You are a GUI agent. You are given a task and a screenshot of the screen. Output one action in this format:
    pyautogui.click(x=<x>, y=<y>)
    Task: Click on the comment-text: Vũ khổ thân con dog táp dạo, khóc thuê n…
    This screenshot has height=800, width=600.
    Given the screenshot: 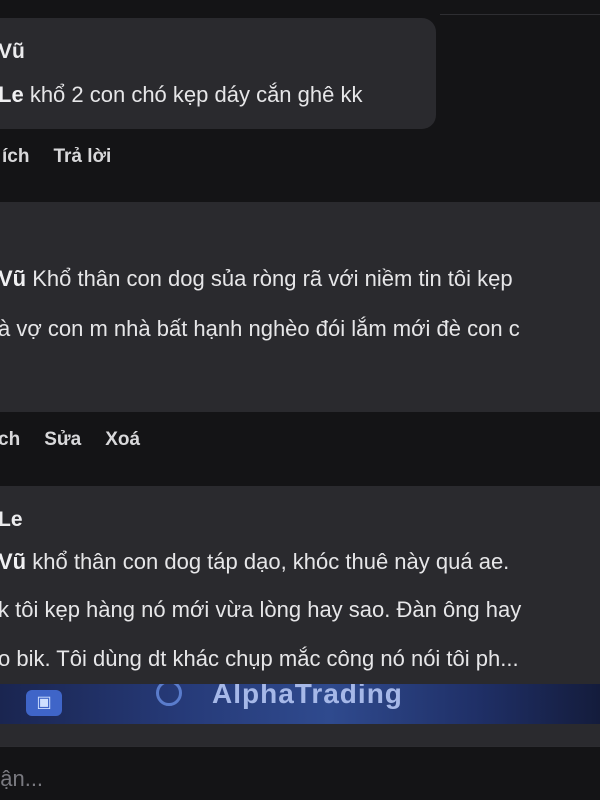 What is the action you would take?
    pyautogui.click(x=255, y=561)
    